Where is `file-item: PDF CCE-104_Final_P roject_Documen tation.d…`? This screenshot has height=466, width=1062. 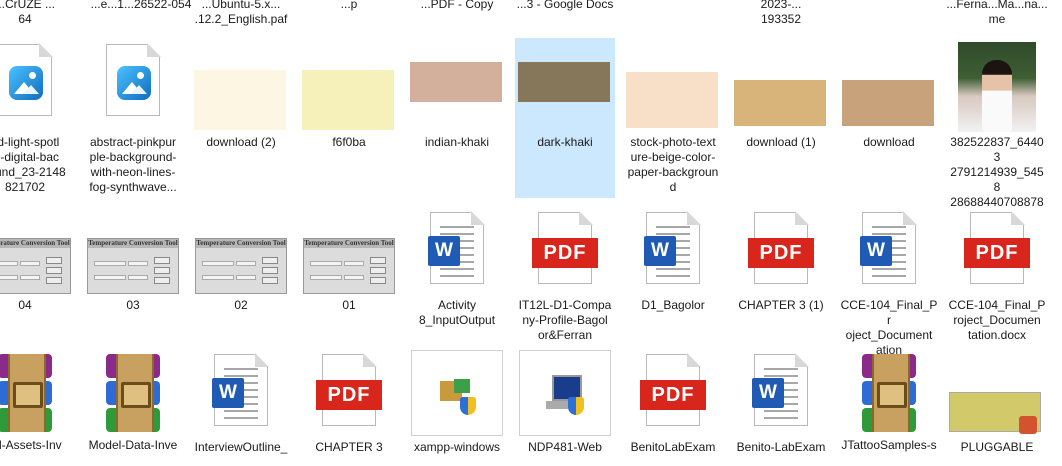
file-item: PDF CCE-104_Final_P roject_Documen tation.d… is located at coordinates (997, 274).